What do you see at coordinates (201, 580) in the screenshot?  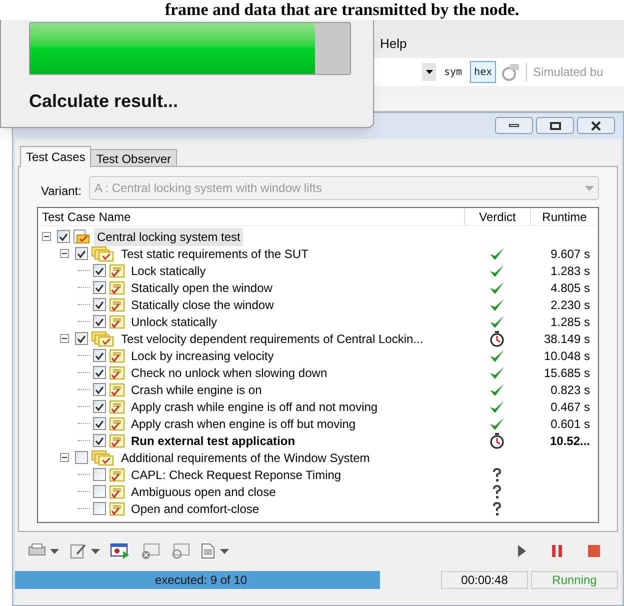 I see `progress-label: executed: 9 of 10` at bounding box center [201, 580].